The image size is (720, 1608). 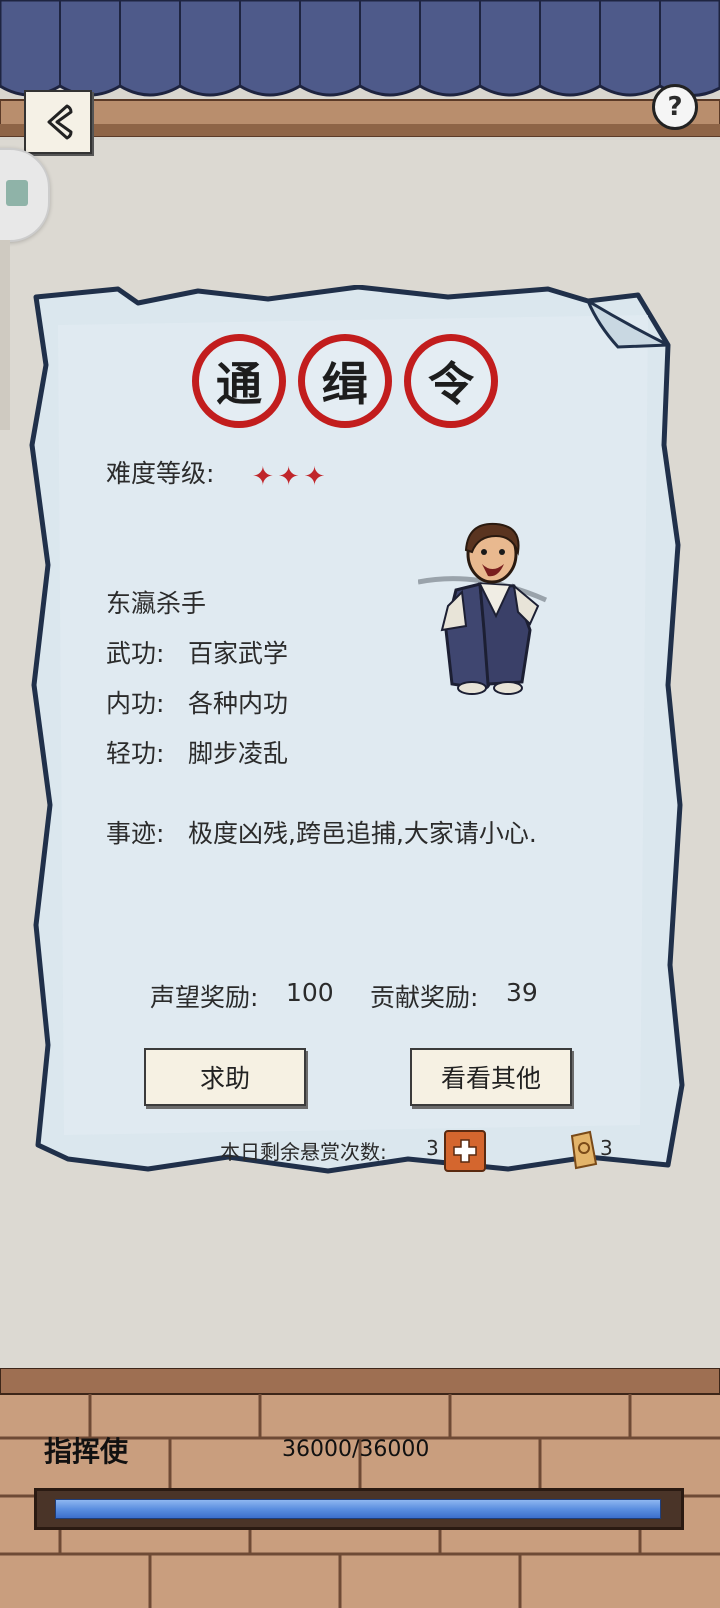 What do you see at coordinates (135, 753) in the screenshot?
I see `light-label: 轻功:` at bounding box center [135, 753].